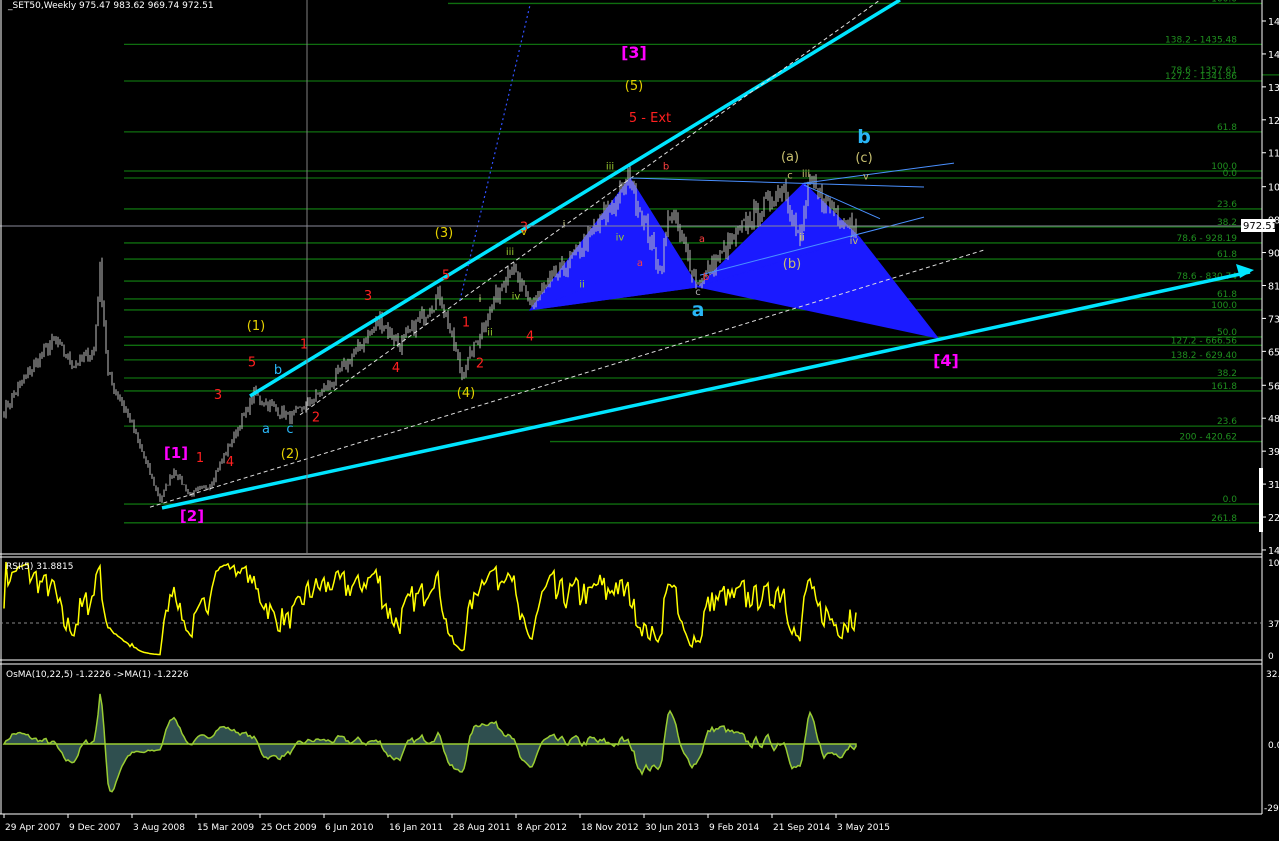  I want to click on fib-level-label: 261.8, so click(1224, 519).